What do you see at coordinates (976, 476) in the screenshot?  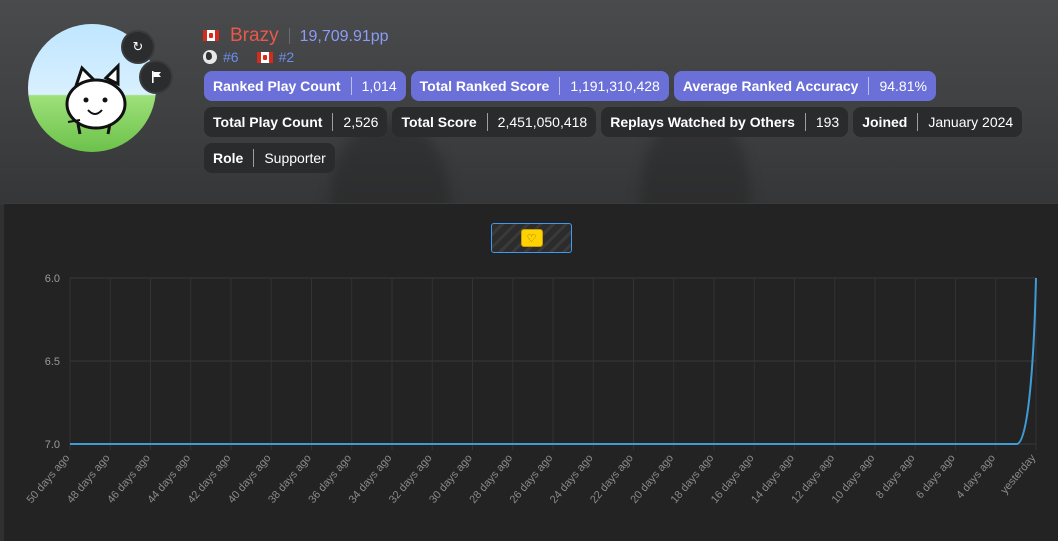 I see `x-tick-label: 4 days ago` at bounding box center [976, 476].